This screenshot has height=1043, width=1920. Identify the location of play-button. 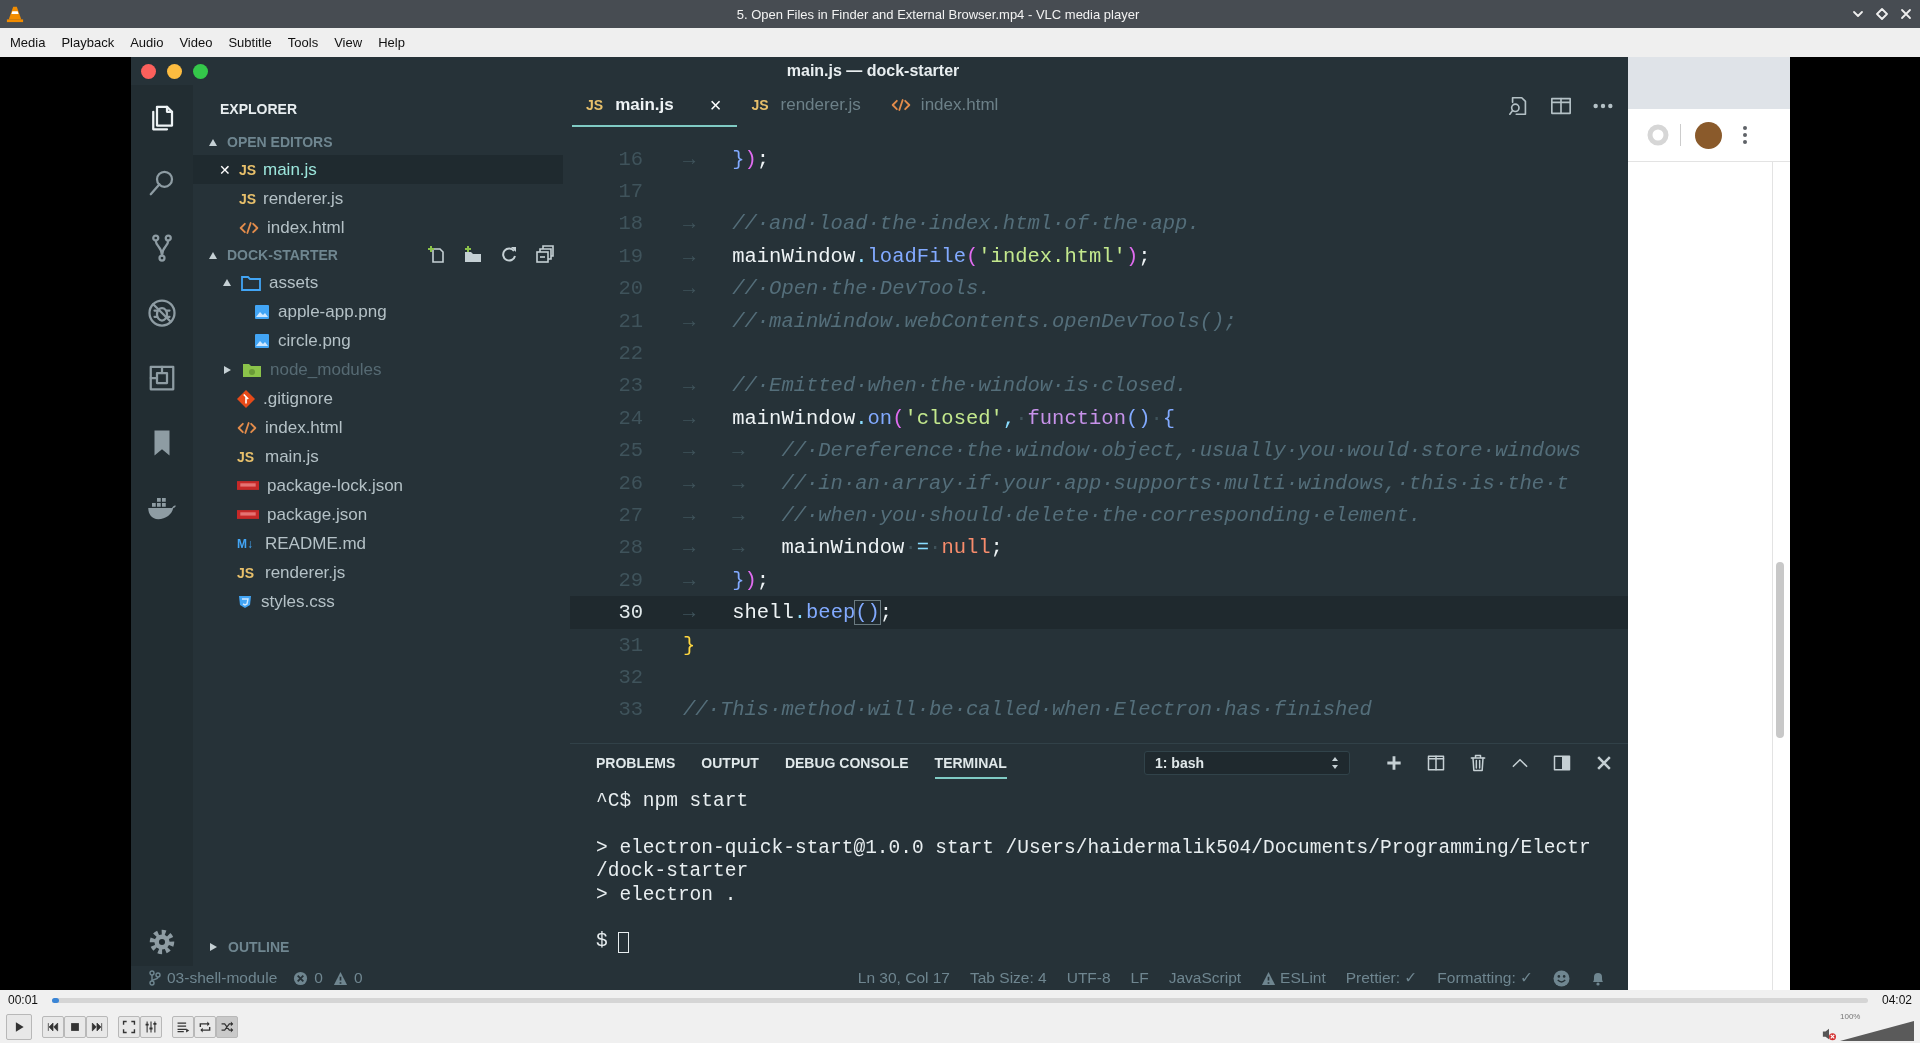
(19, 1026).